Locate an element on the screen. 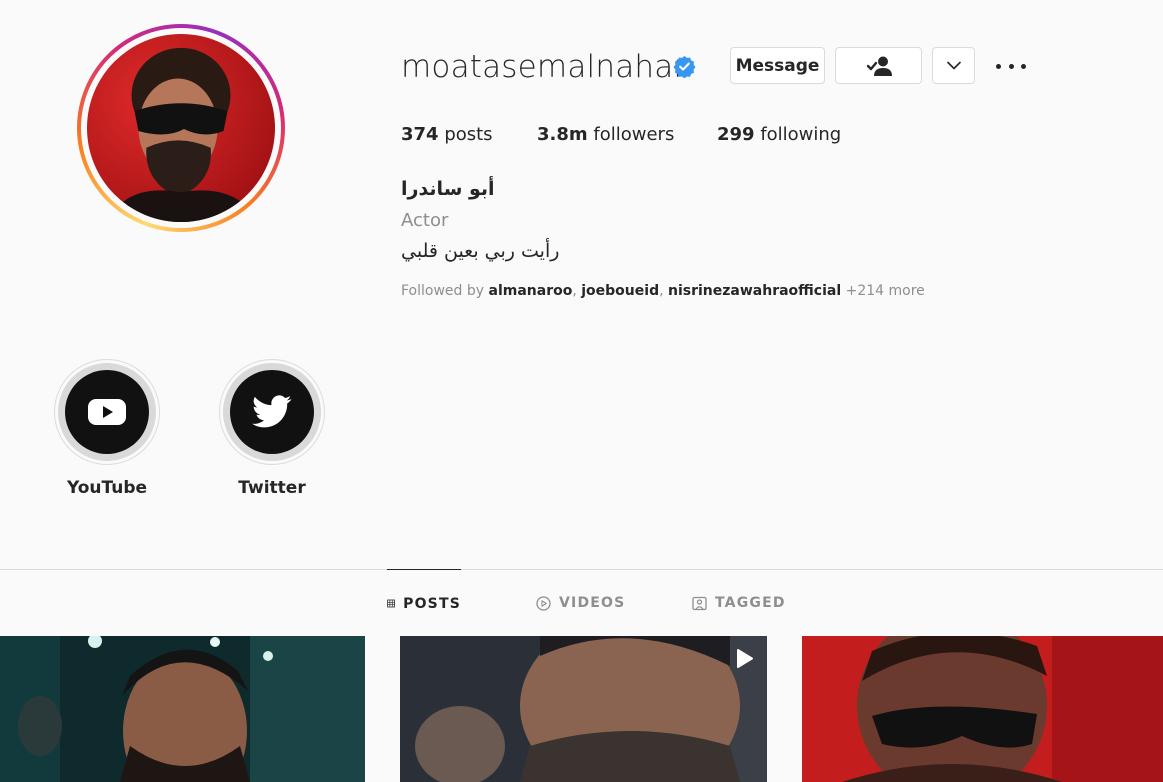 The width and height of the screenshot is (1163, 782). avatar-photo is located at coordinates (181, 128).